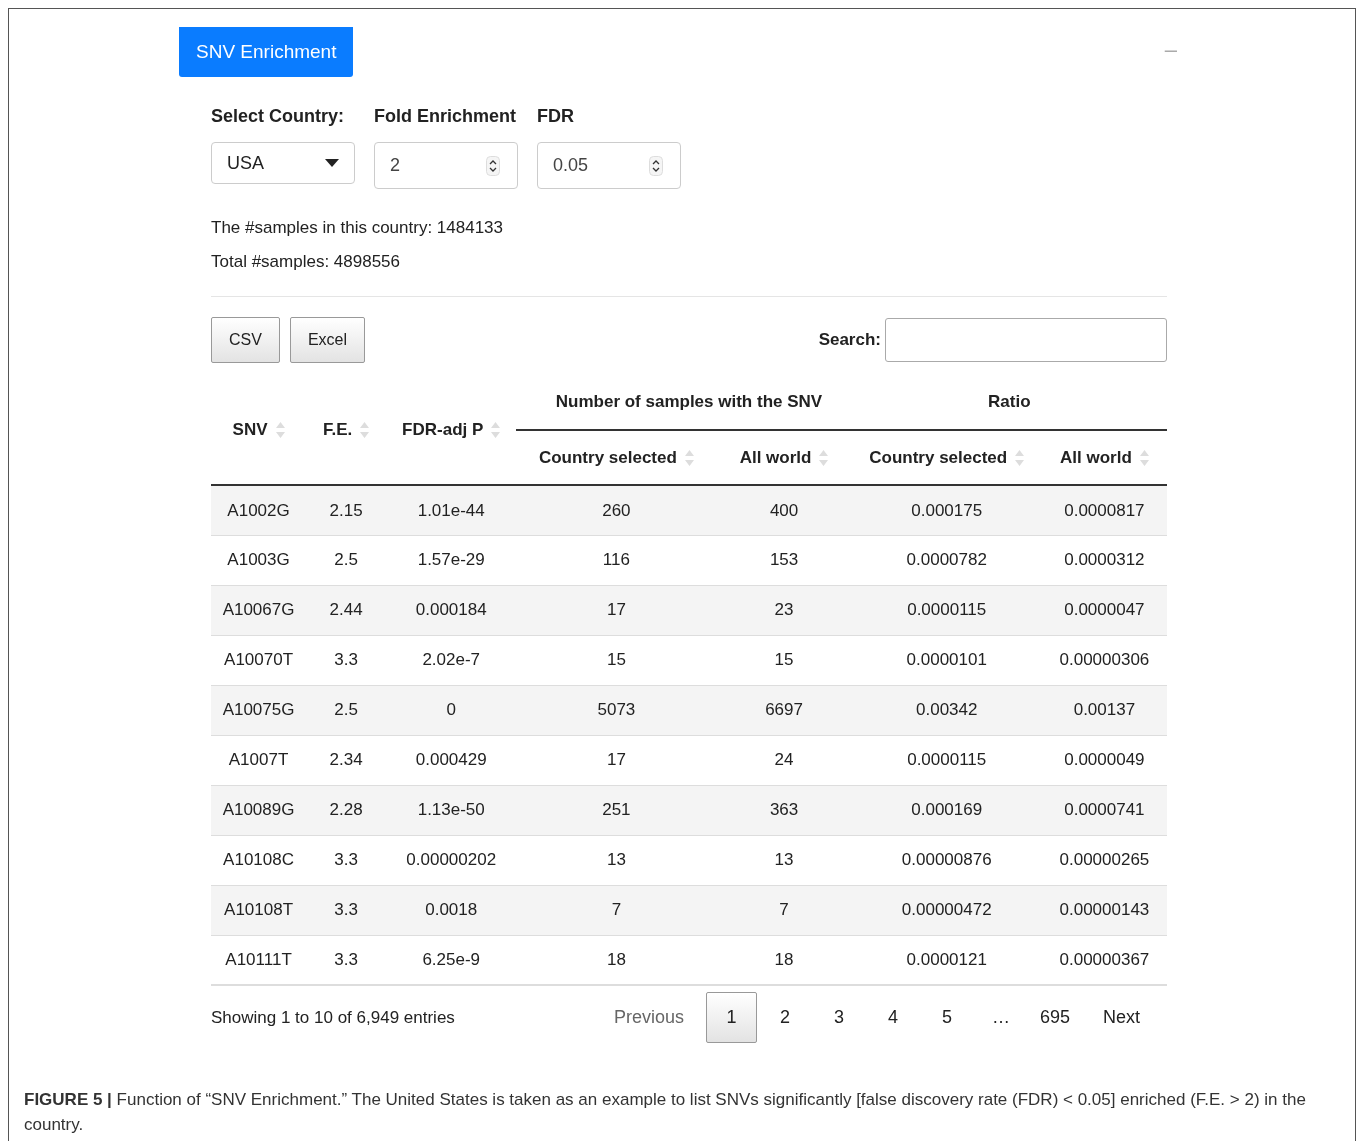 Image resolution: width=1358 pixels, height=1141 pixels. Describe the element at coordinates (258, 560) in the screenshot. I see `table-cell: A1003G` at that location.